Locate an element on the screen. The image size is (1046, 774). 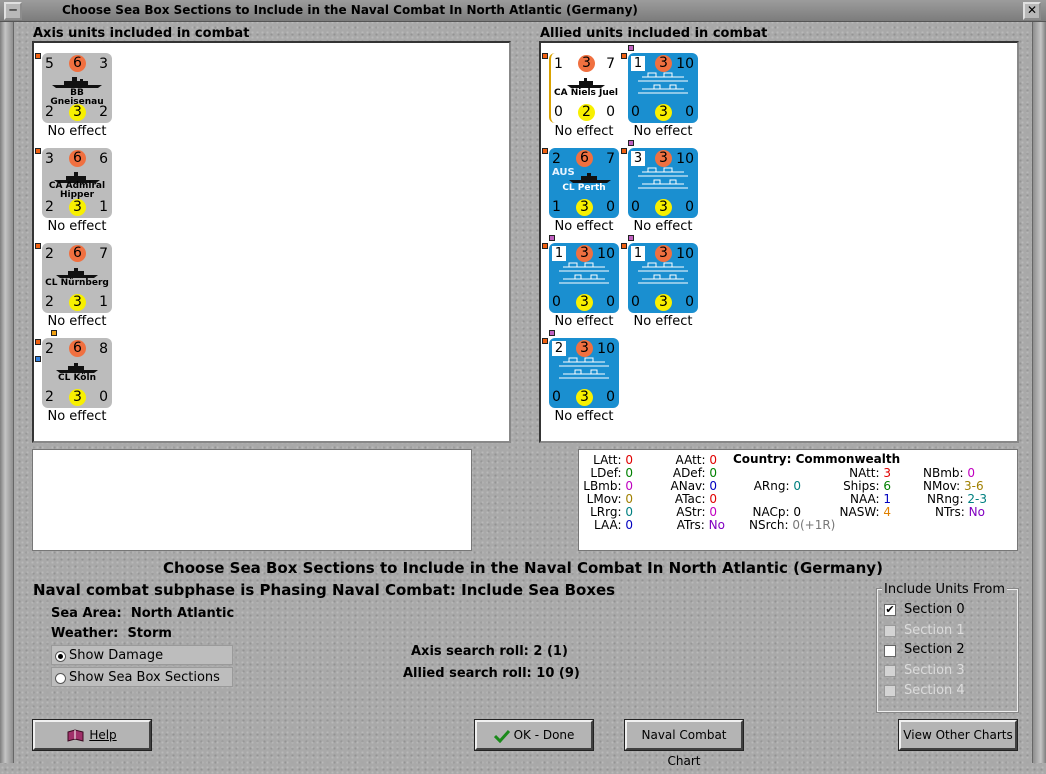
battleship-icon is located at coordinates (77, 82).